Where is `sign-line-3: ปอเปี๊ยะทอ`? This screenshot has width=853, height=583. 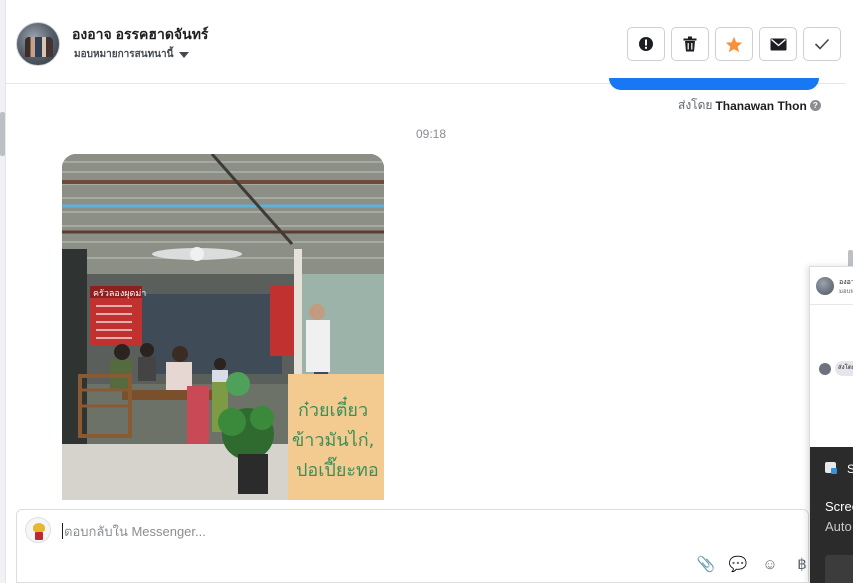 sign-line-3: ปอเปี๊ยะทอ is located at coordinates (337, 468).